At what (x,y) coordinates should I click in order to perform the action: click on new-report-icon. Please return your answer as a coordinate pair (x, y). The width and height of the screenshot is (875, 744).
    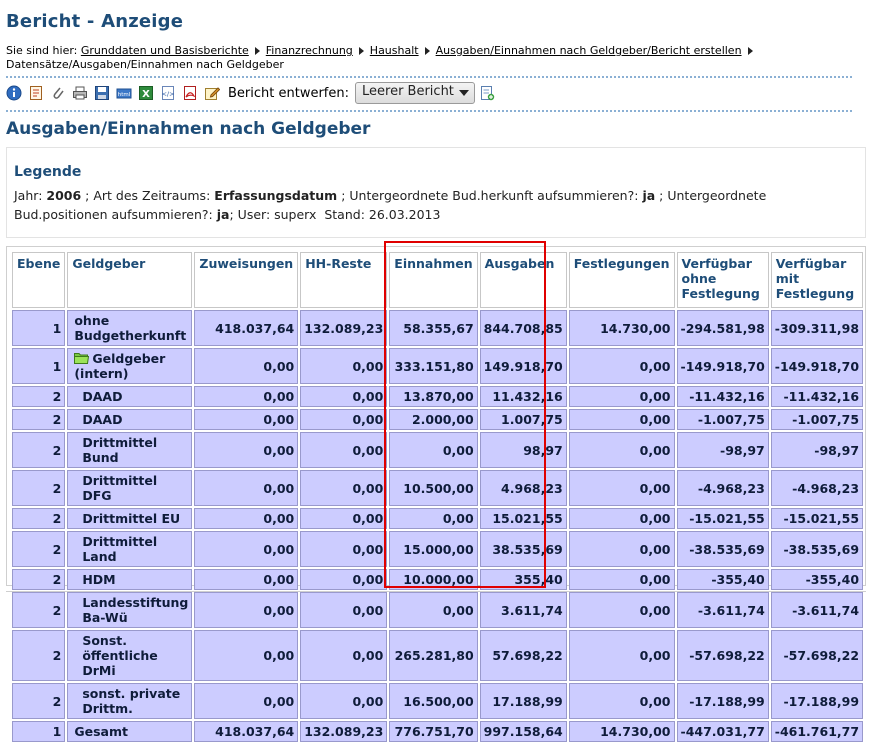
    Looking at the image, I should click on (487, 93).